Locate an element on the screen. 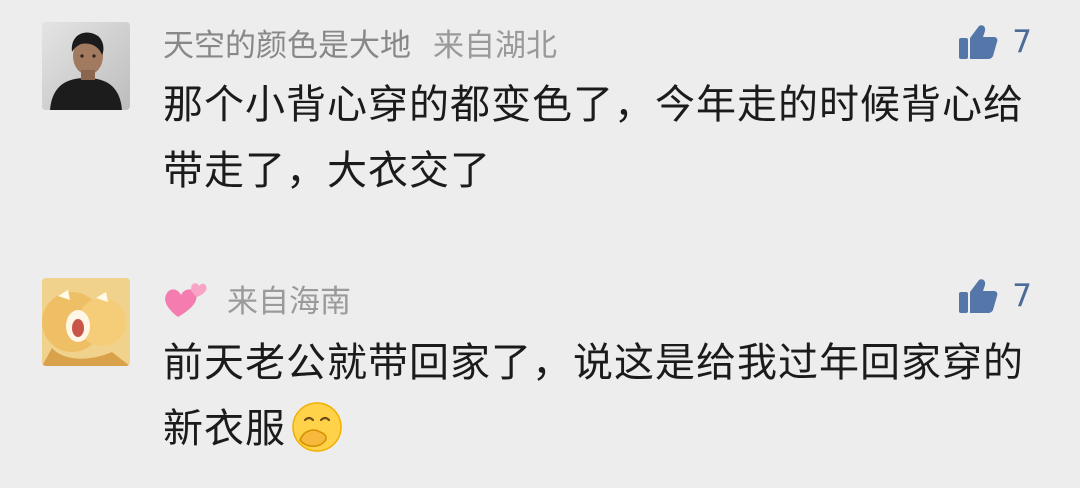 Image resolution: width=1080 pixels, height=488 pixels. person-photo-avatar-icon is located at coordinates (86, 66).